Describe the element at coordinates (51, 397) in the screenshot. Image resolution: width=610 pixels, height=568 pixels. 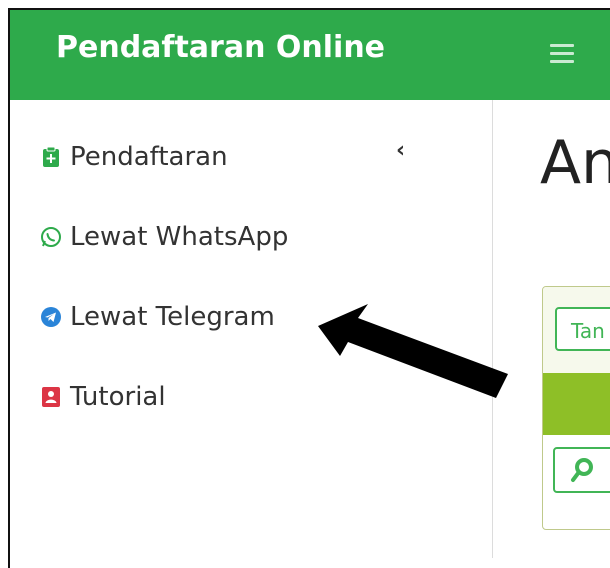
I see `user-card-icon` at that location.